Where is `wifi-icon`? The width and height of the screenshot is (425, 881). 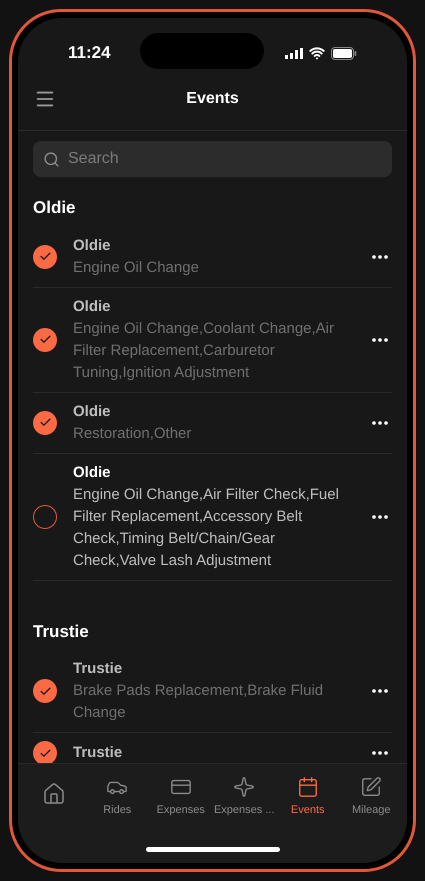 wifi-icon is located at coordinates (317, 53).